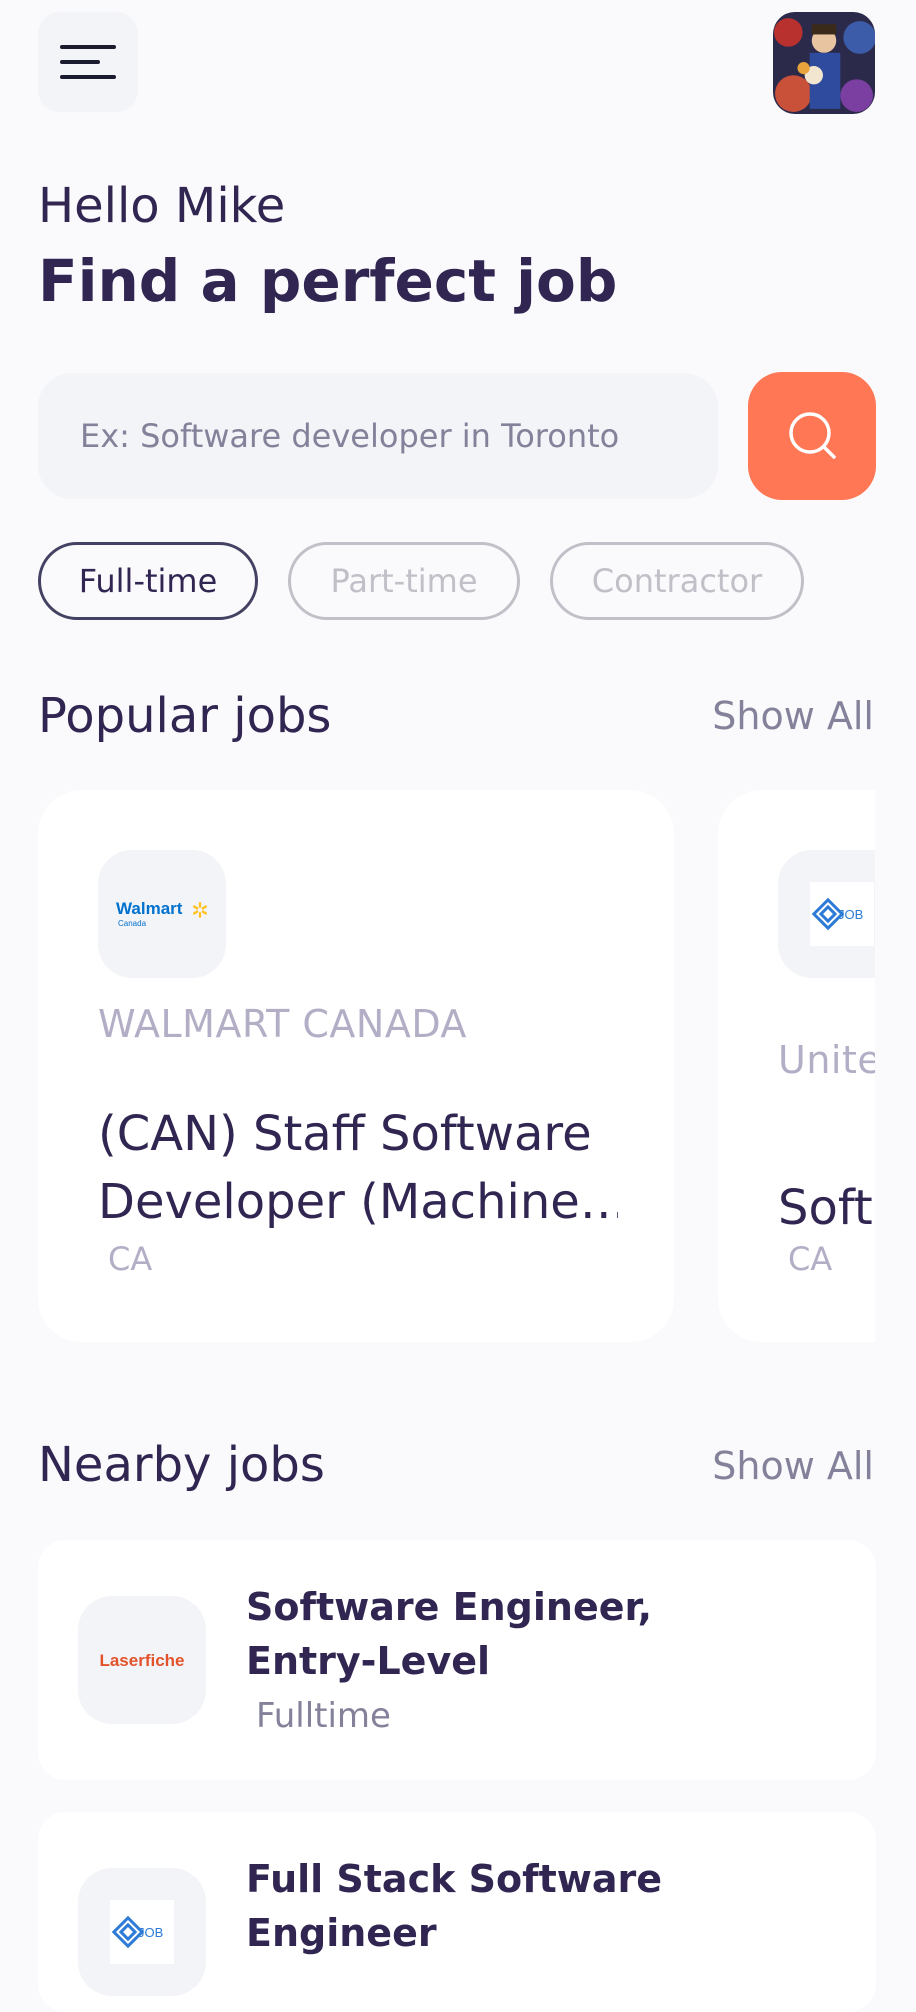 This screenshot has width=916, height=2012. What do you see at coordinates (677, 581) in the screenshot?
I see `job-type-chip-contractor: Contractor` at bounding box center [677, 581].